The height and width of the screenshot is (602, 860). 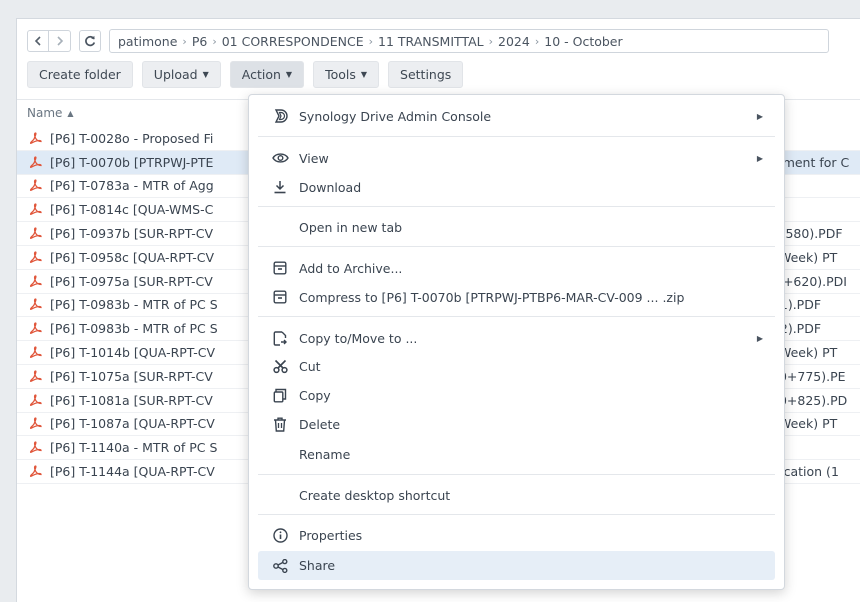 I want to click on trash-icon, so click(x=280, y=424).